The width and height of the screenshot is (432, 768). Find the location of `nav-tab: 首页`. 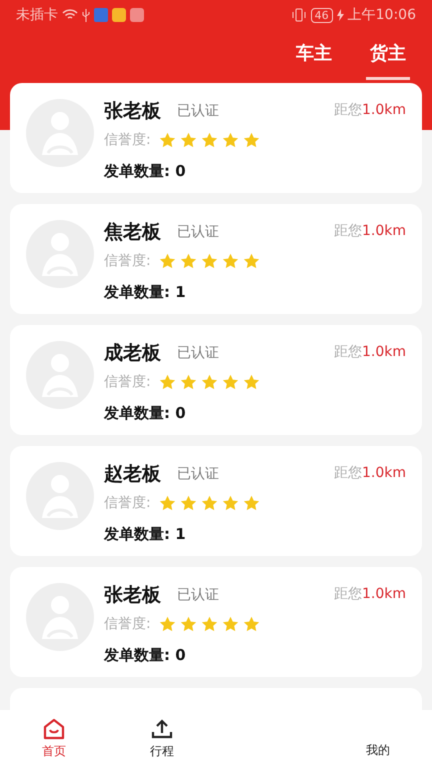

nav-tab: 首页 is located at coordinates (54, 739).